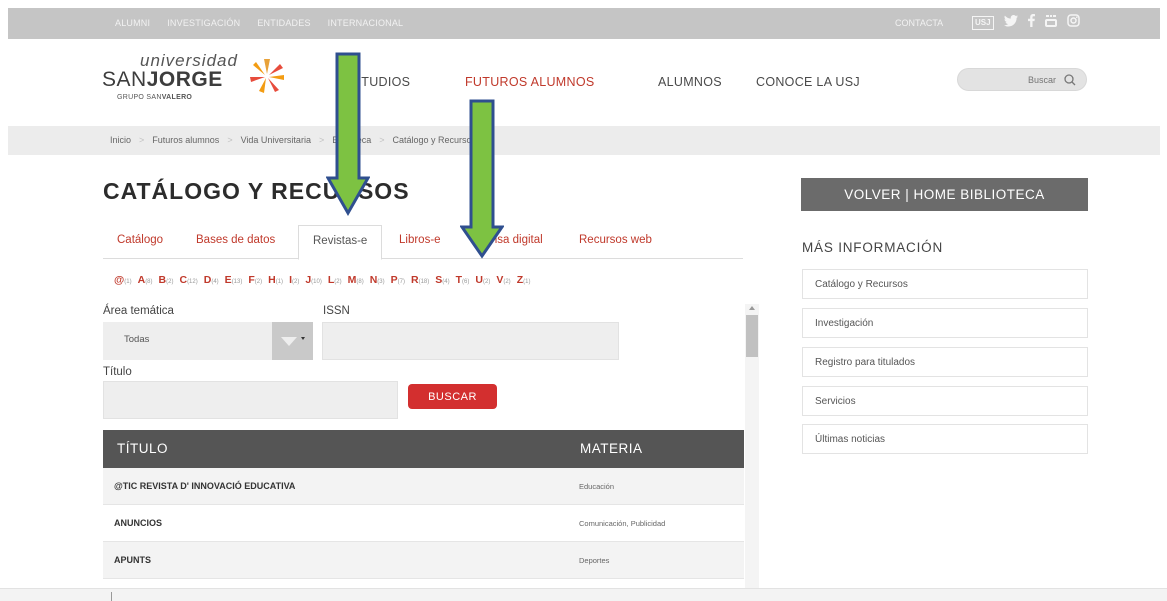  Describe the element at coordinates (357, 279) in the screenshot. I see `alphabet-letter: M(8)` at that location.